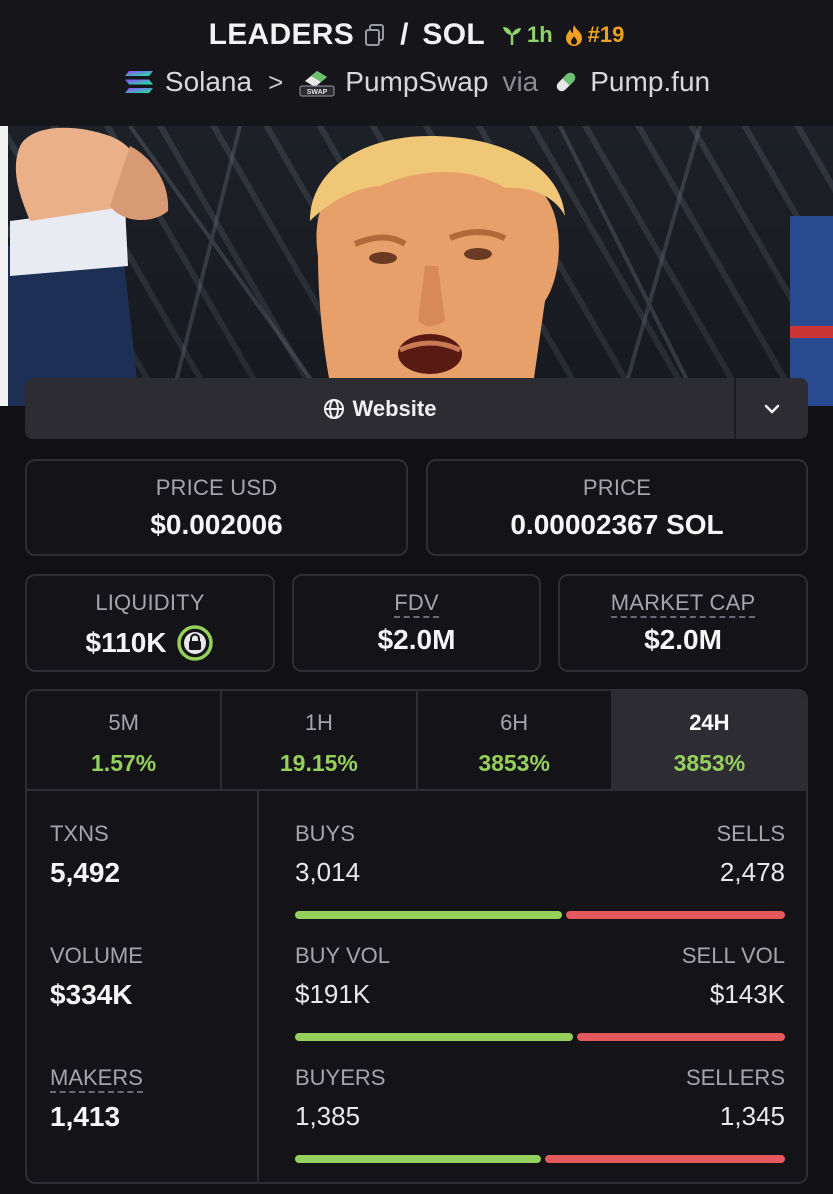 The height and width of the screenshot is (1194, 833). What do you see at coordinates (123, 722) in the screenshot?
I see `tab-5m-label: 5M` at bounding box center [123, 722].